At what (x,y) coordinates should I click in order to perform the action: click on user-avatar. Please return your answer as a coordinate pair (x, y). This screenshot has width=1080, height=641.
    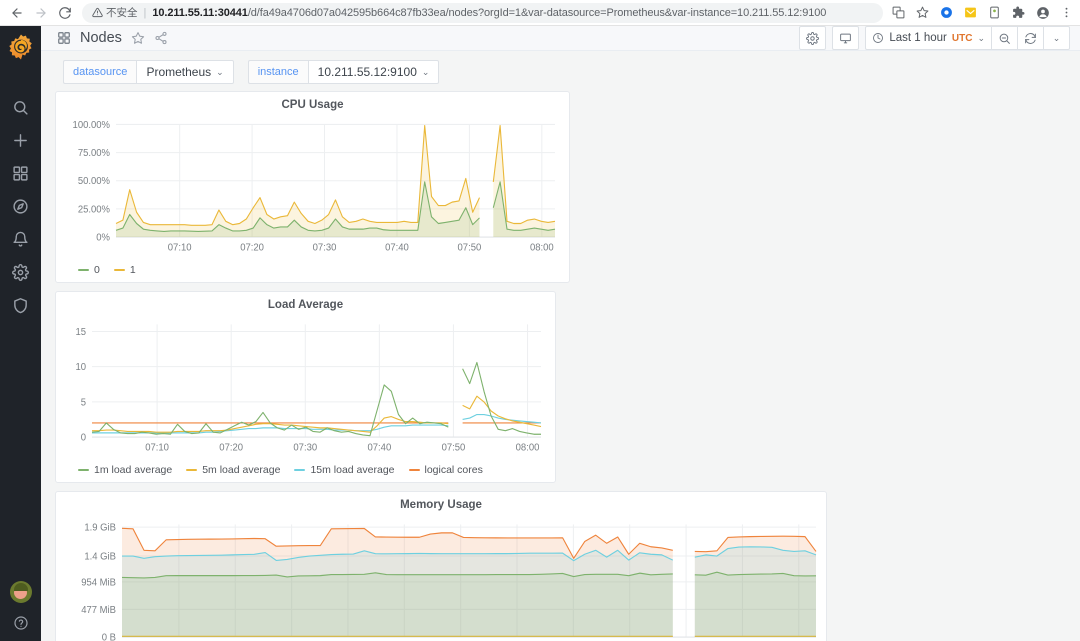
    Looking at the image, I should click on (20, 592).